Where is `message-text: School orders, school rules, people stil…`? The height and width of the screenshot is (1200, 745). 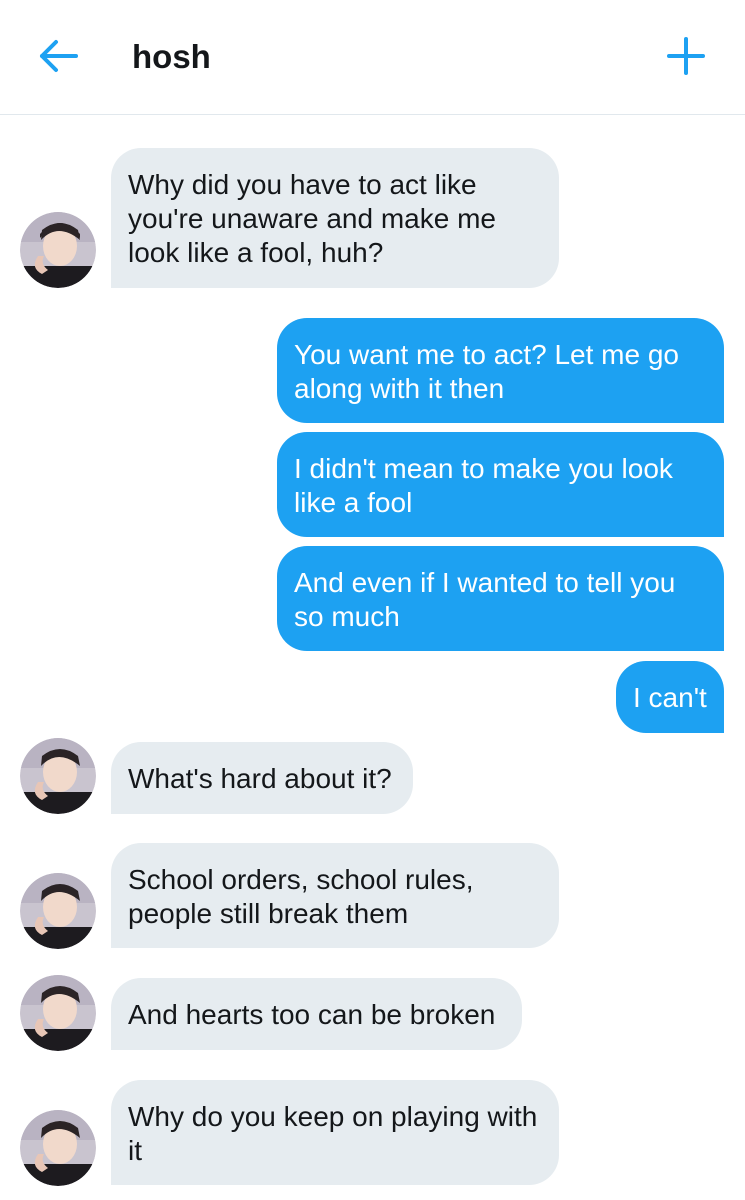
message-text: School orders, school rules, people stil… is located at coordinates (301, 896).